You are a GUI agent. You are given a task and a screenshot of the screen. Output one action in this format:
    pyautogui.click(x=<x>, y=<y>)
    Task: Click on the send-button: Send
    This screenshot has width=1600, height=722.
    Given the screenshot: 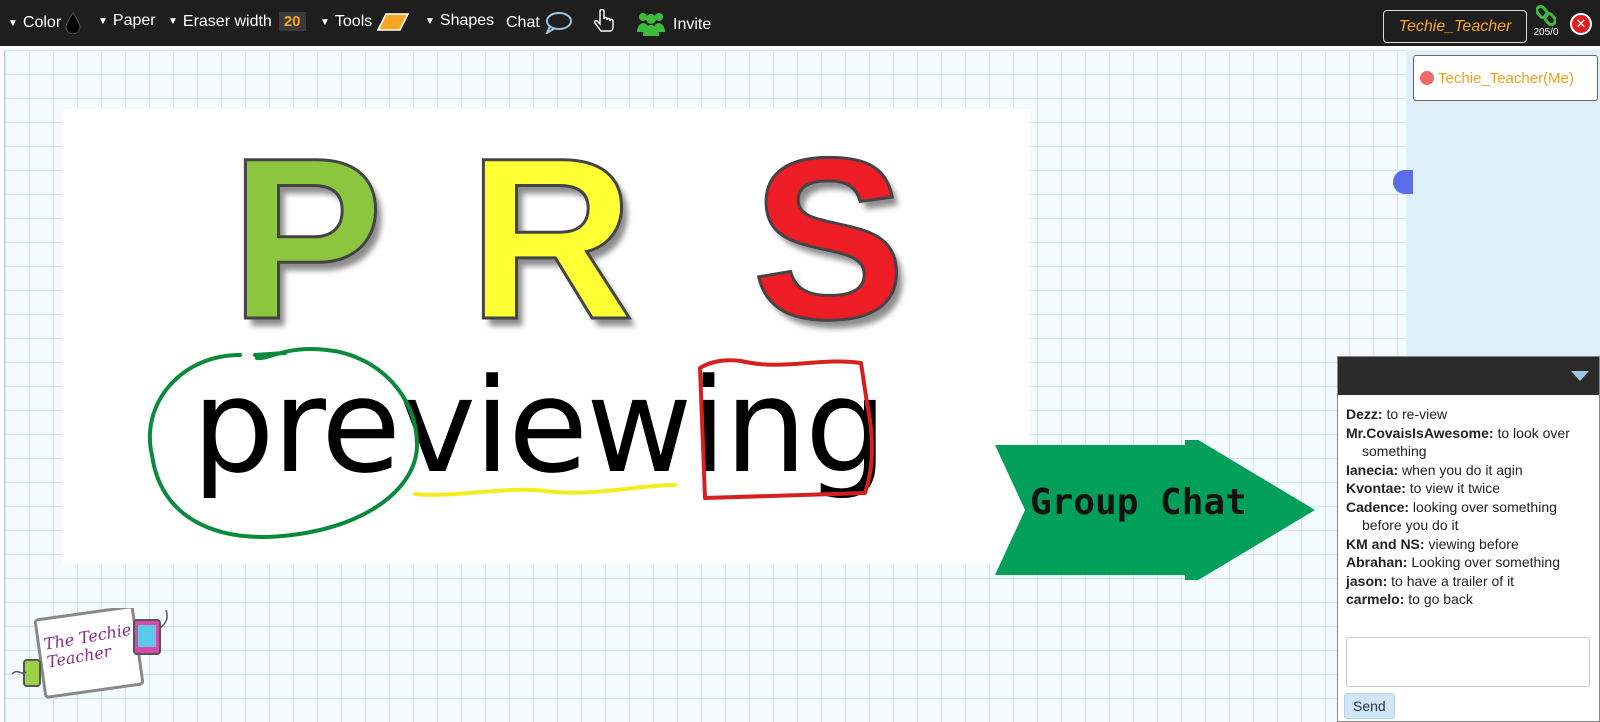 What is the action you would take?
    pyautogui.click(x=1369, y=706)
    